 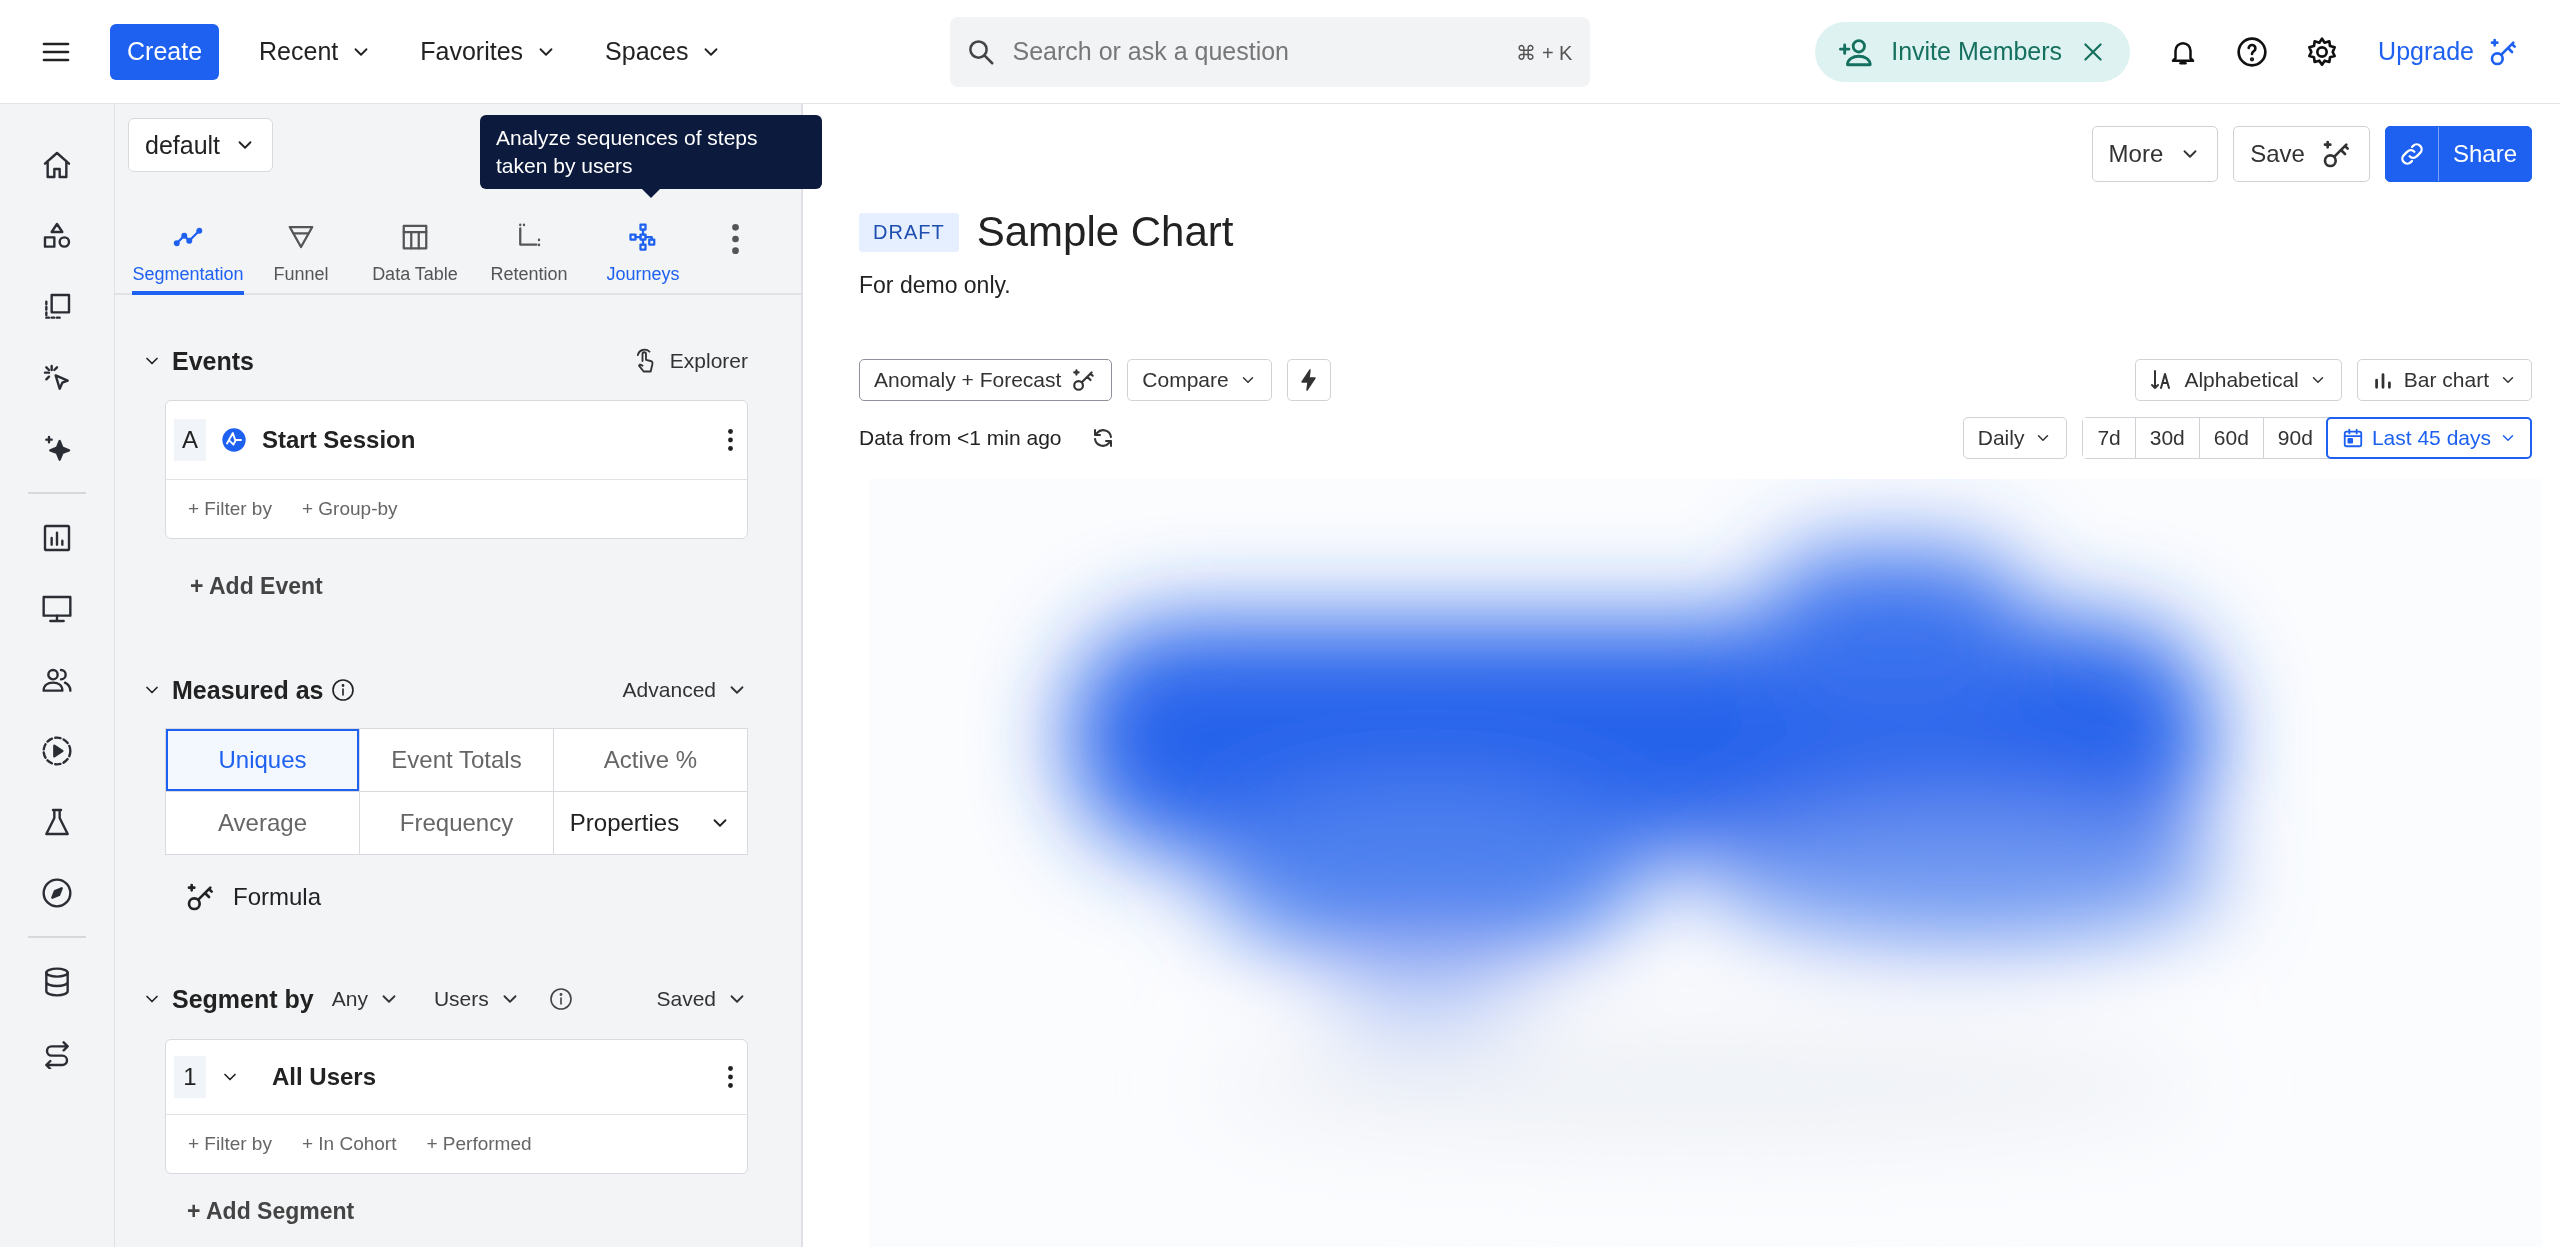 What do you see at coordinates (651, 193) in the screenshot?
I see `tooltip-pointer` at bounding box center [651, 193].